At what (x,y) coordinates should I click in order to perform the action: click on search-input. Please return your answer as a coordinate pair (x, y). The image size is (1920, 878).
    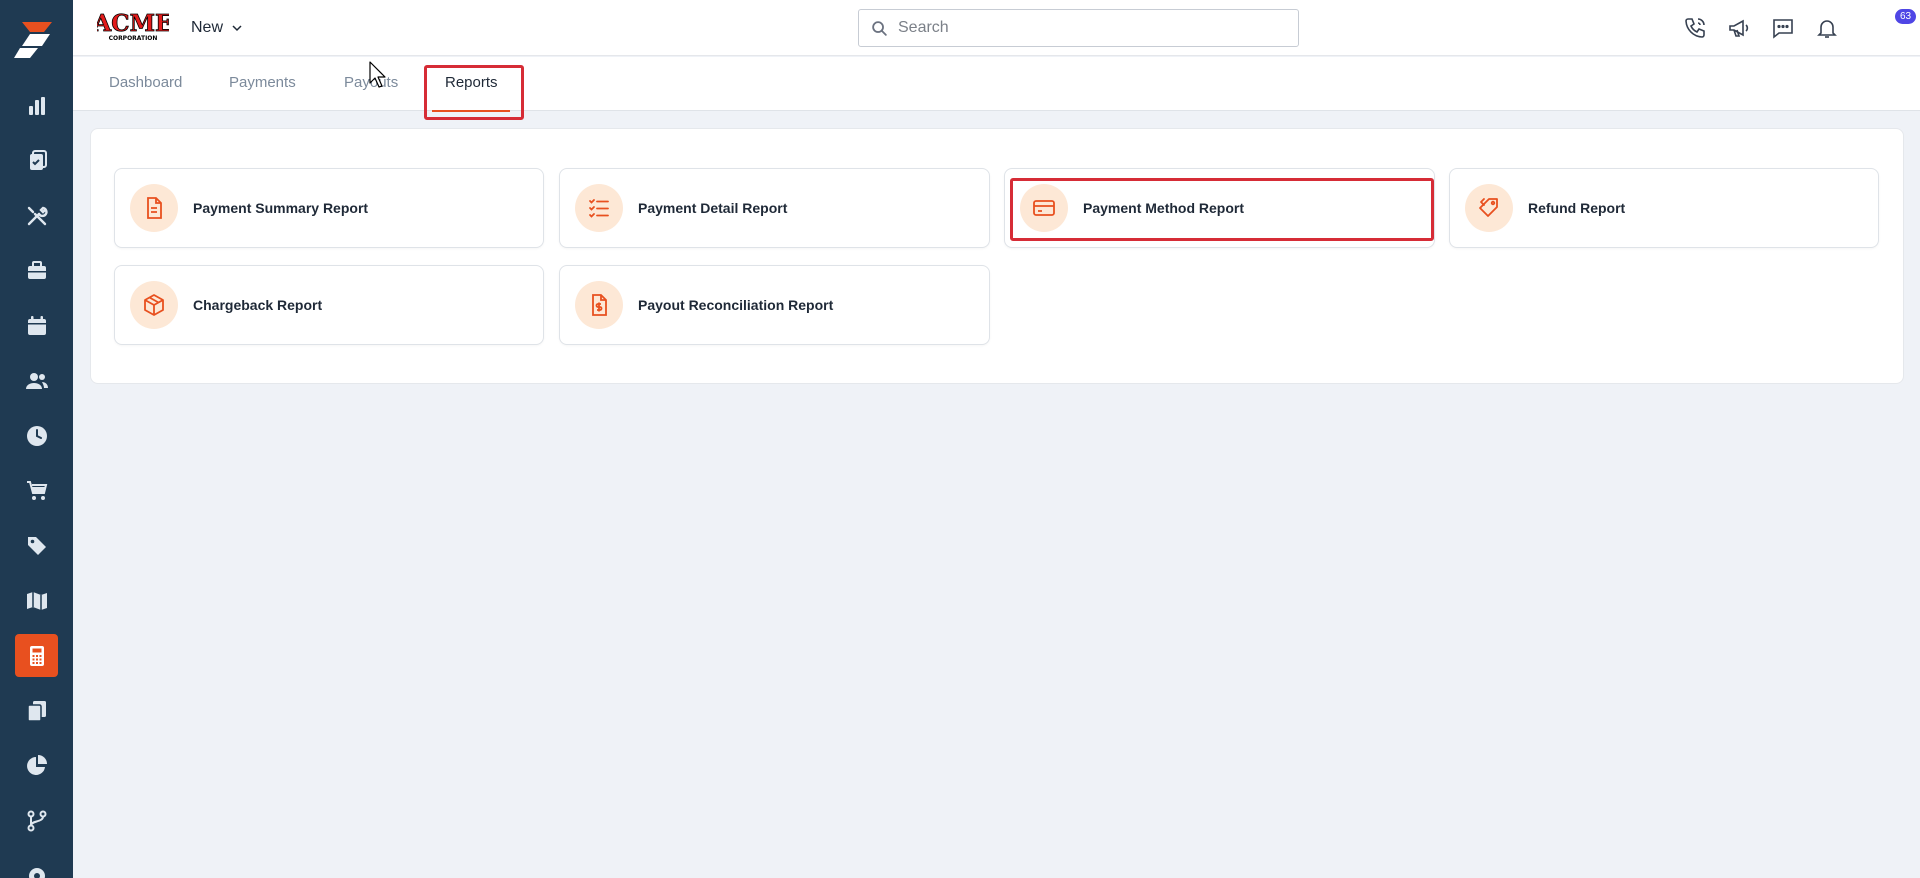
    Looking at the image, I should click on (1088, 28).